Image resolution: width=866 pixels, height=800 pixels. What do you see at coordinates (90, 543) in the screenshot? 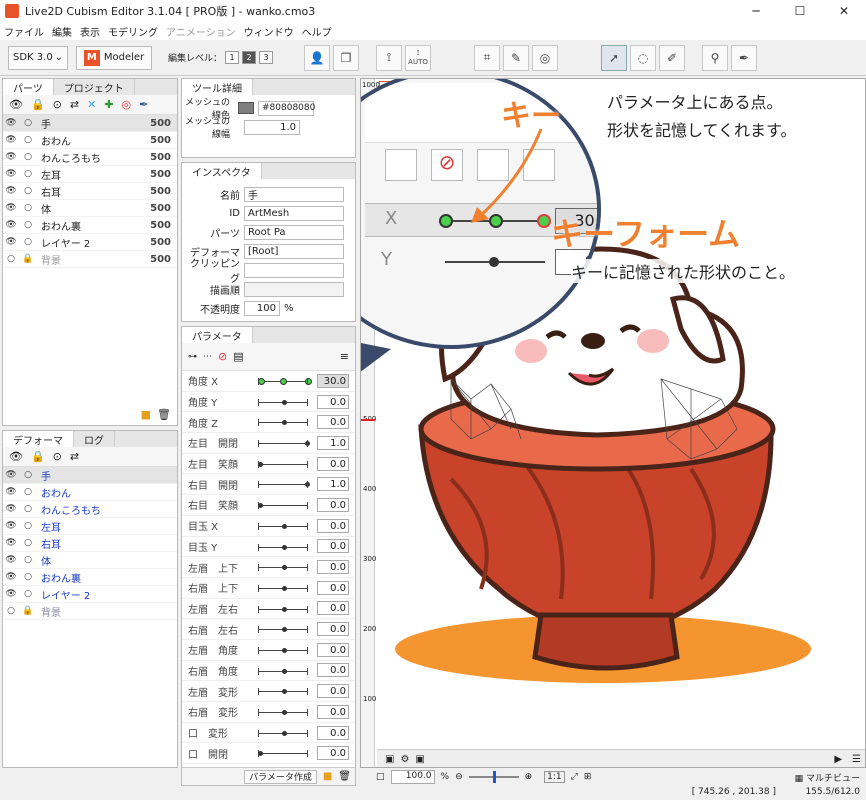
I see `deformer-row: 👁 ○ 右耳` at bounding box center [90, 543].